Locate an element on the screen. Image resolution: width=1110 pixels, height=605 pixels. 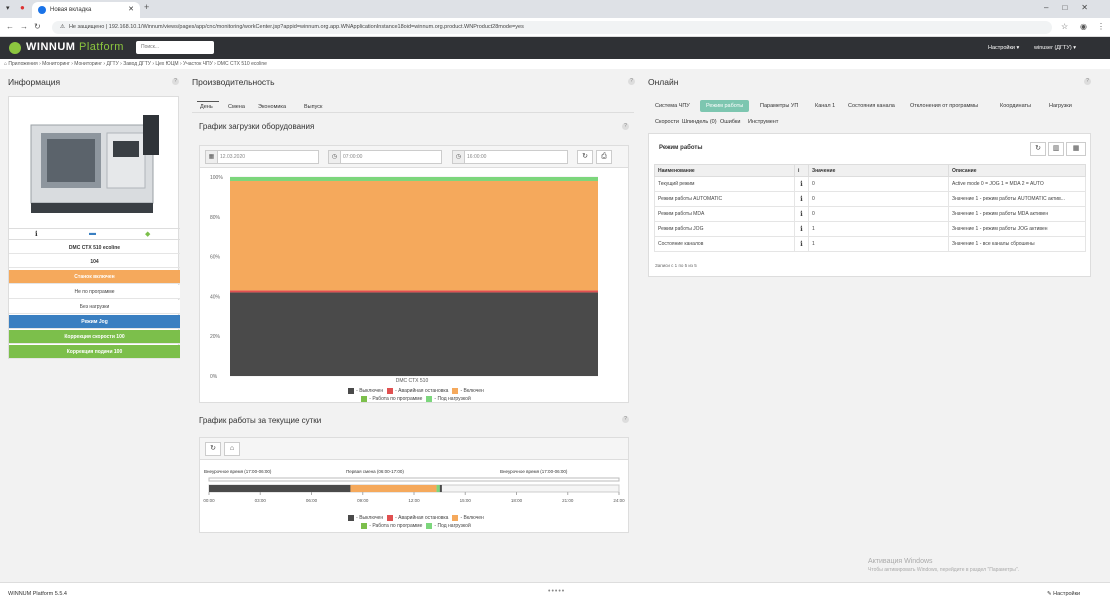
reload-icon: ↻ is located at coordinates (37, 26).